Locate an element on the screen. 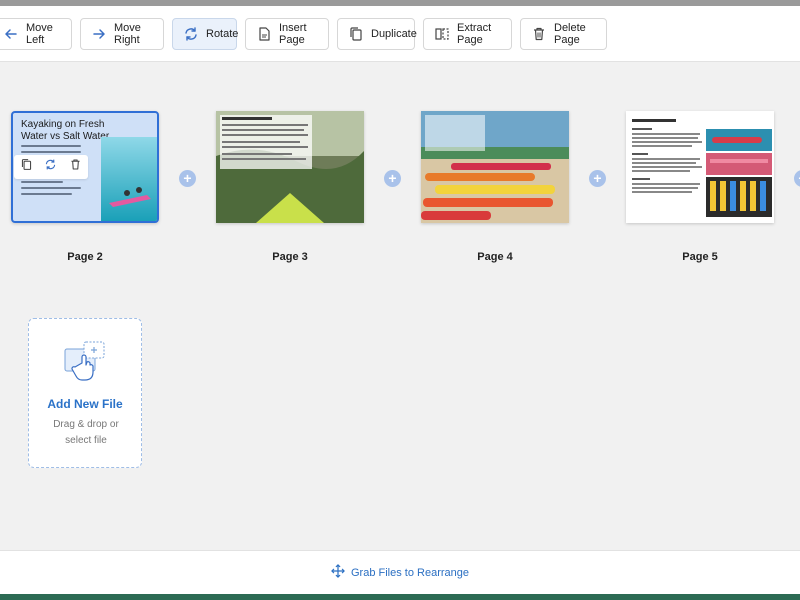  rearrange-label: Grab Files to Rearrange is located at coordinates (410, 572).